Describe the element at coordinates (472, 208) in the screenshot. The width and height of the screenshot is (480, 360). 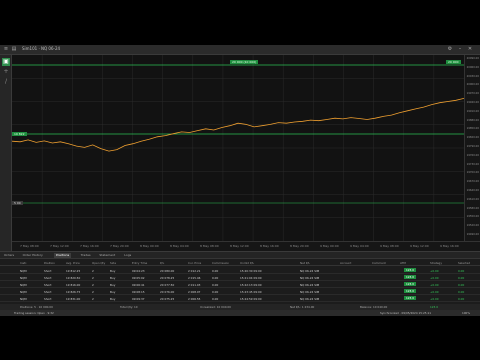
I see `price-axis-label: 19580.00` at that location.